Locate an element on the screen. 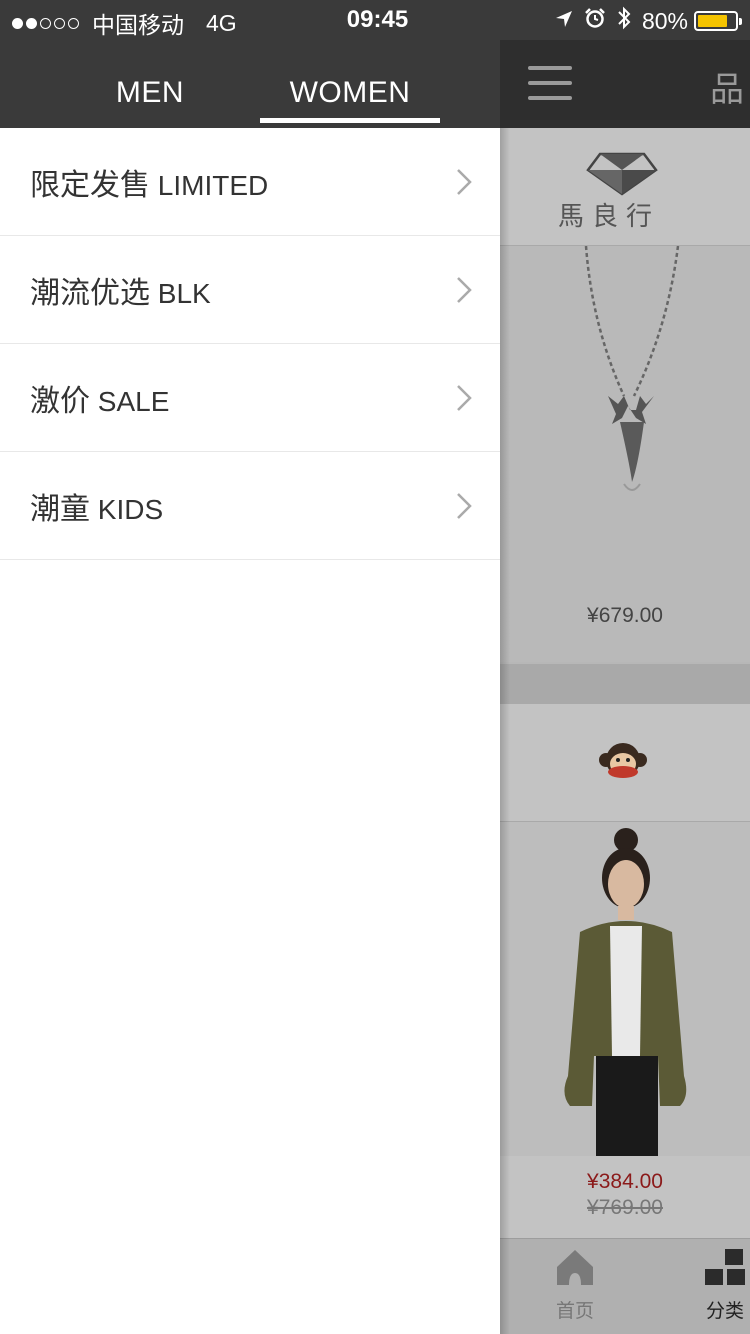 The width and height of the screenshot is (750, 1334). background-title: 品 is located at coordinates (727, 90).